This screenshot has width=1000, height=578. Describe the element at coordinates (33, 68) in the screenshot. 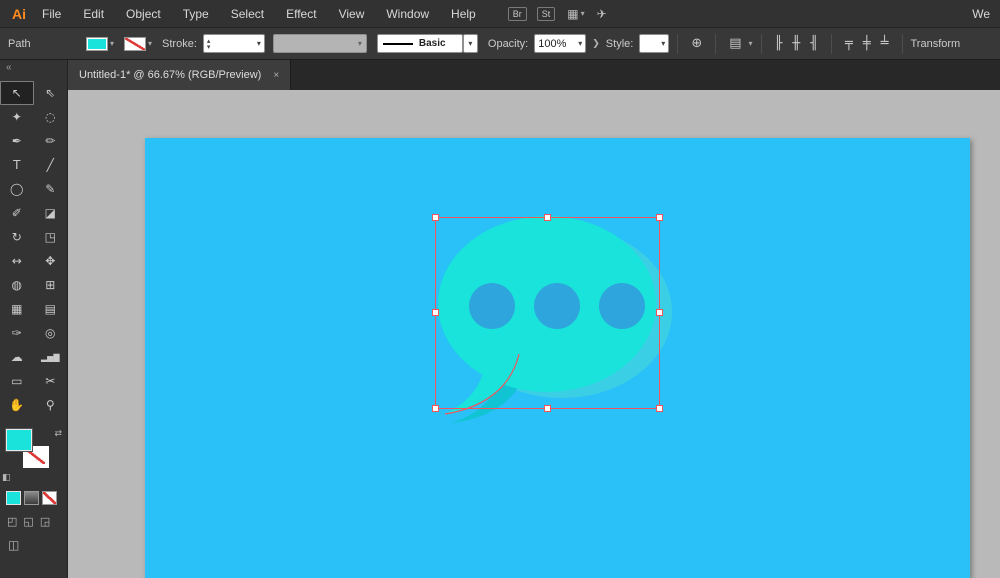

I see `panel-collapse-icon: «` at that location.